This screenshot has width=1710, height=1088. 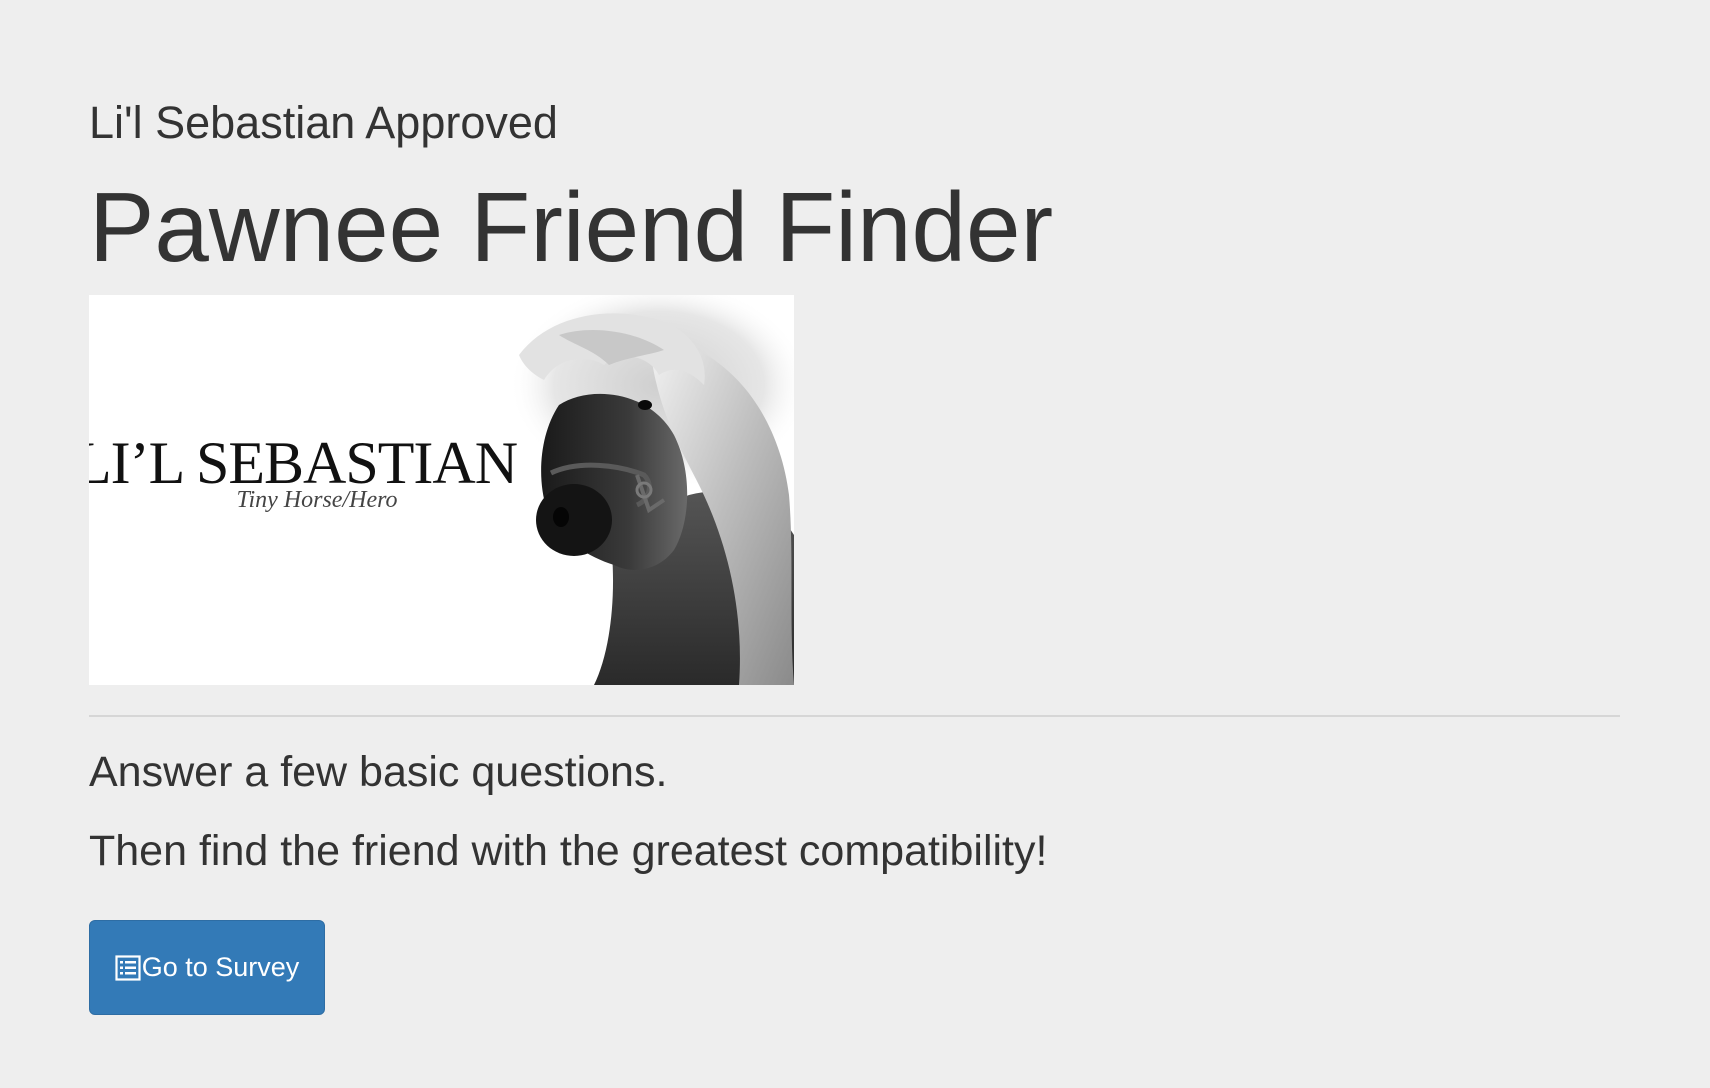 I want to click on go-to-survey-label: Go to Survey, so click(x=220, y=967).